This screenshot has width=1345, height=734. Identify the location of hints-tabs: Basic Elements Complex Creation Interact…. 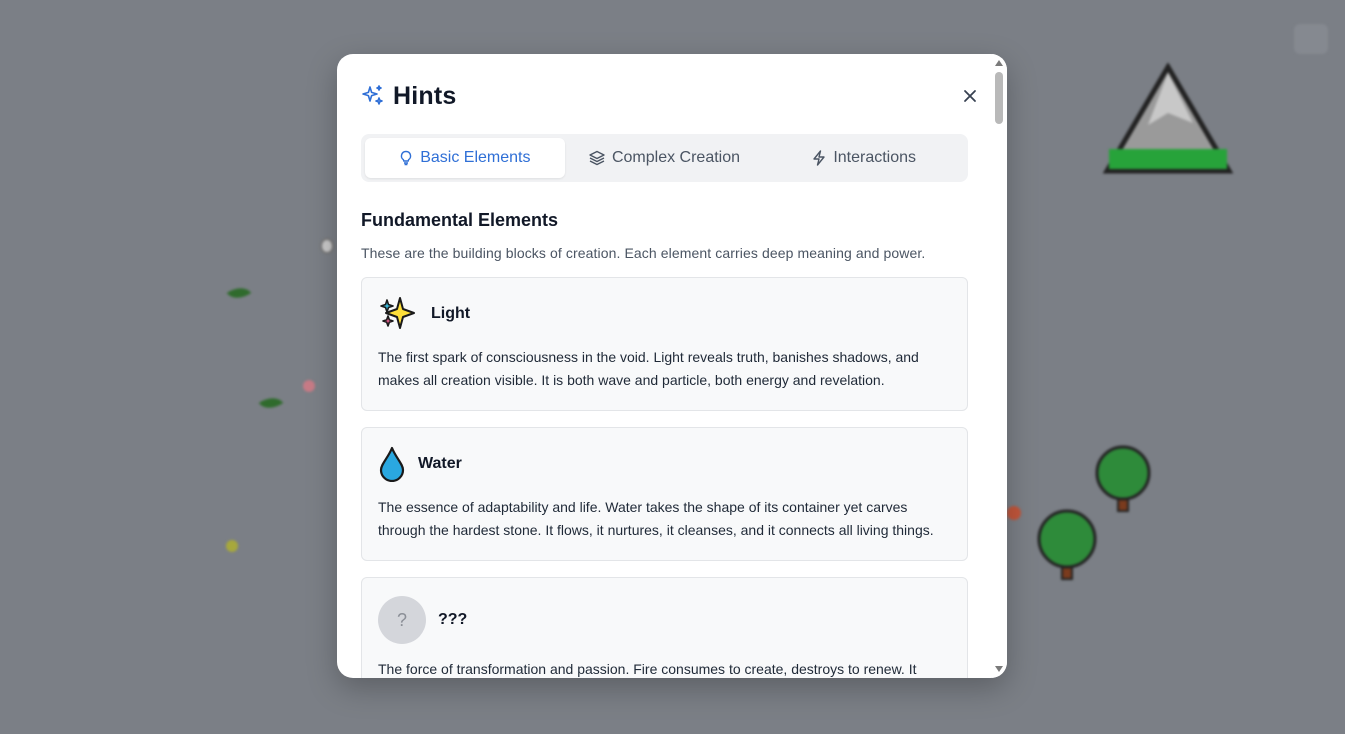
(664, 158).